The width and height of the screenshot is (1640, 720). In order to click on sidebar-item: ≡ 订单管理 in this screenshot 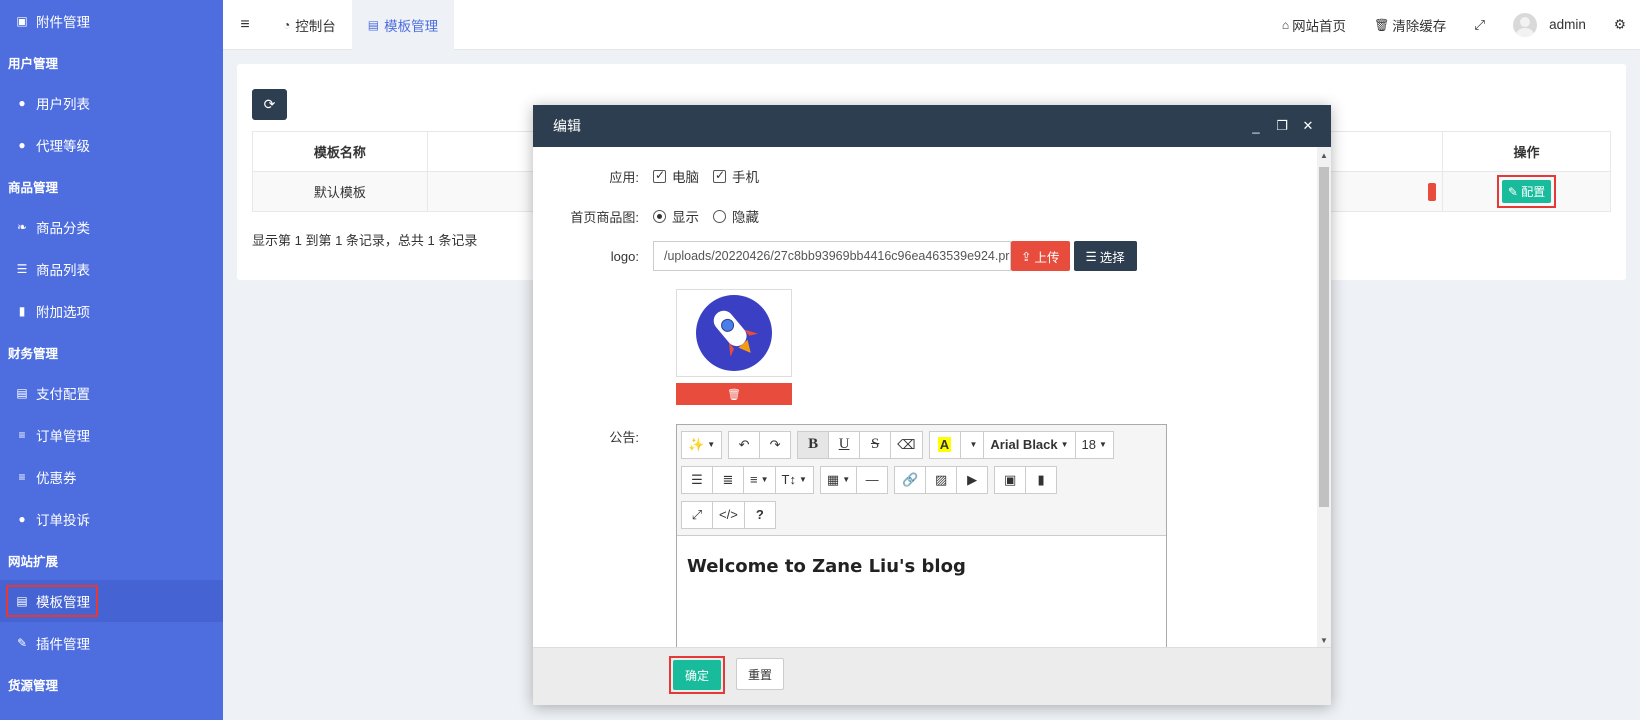, I will do `click(111, 435)`.